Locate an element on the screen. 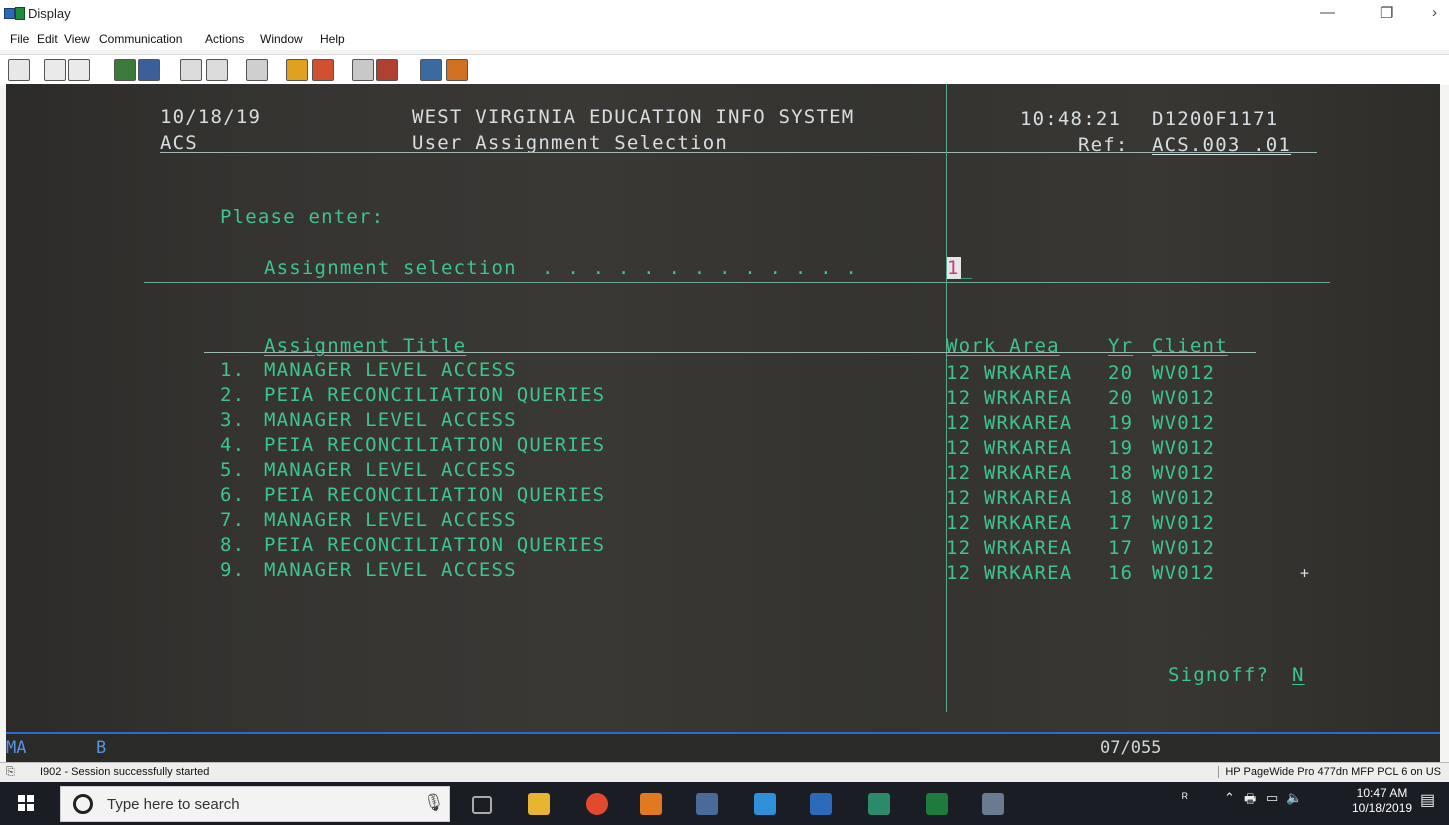 This screenshot has height=825, width=1449. clock-time: 10:47 AM is located at coordinates (1382, 793).